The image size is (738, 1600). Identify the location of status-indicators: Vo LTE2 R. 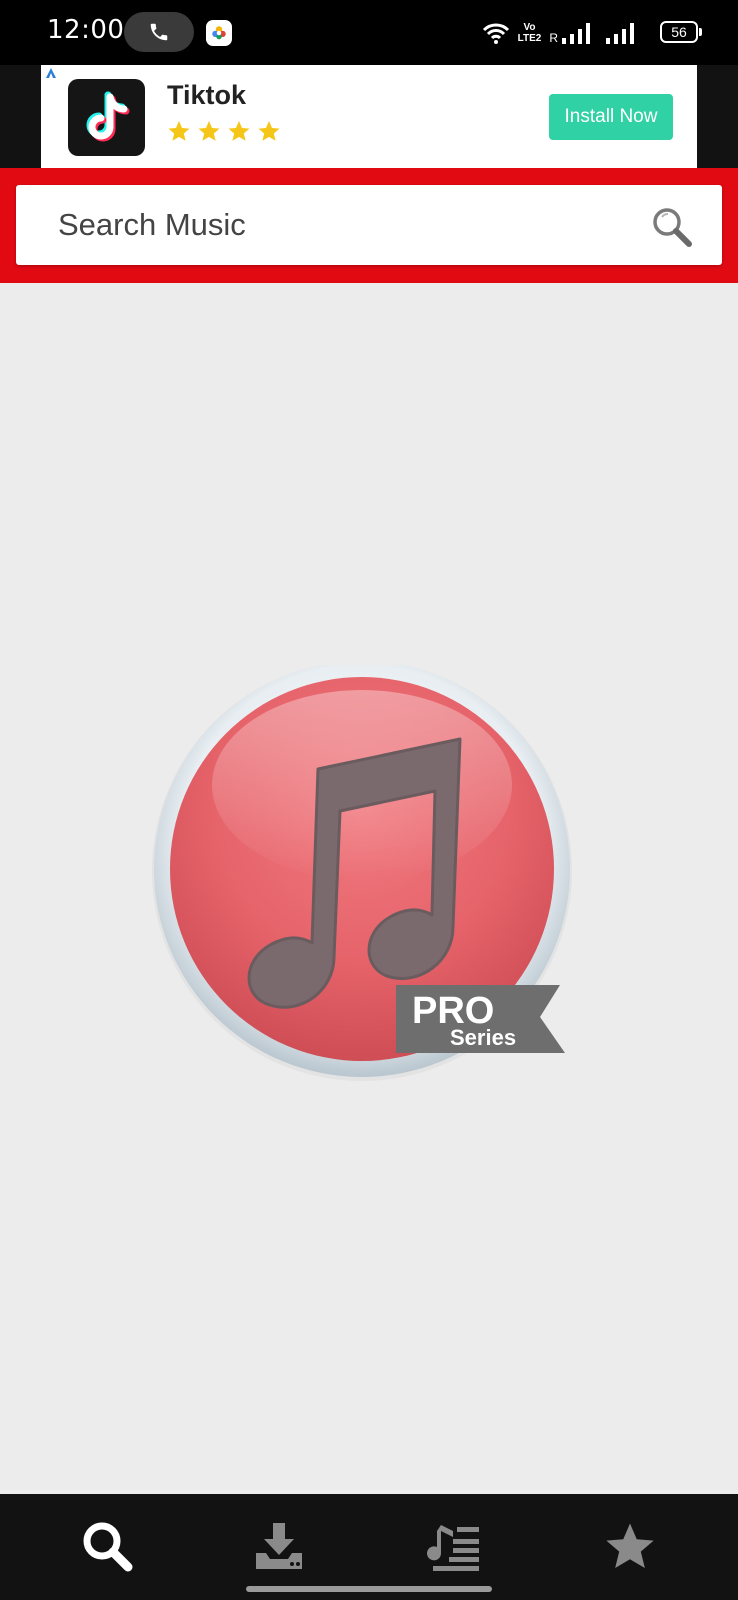
(581, 33).